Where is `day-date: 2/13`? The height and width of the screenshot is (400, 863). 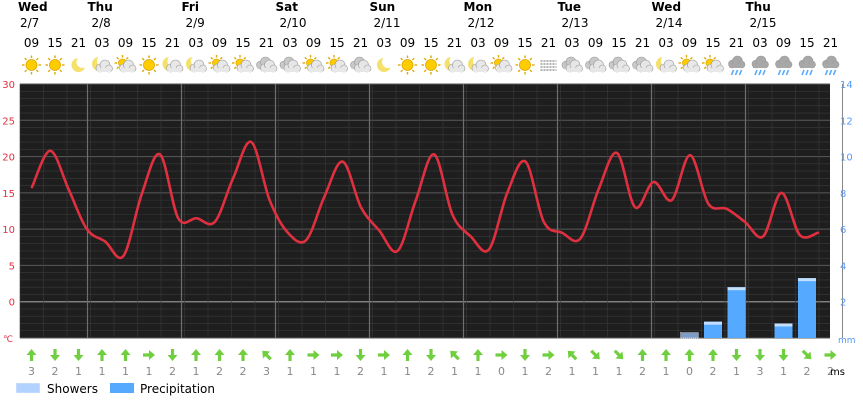
day-date: 2/13 is located at coordinates (575, 23).